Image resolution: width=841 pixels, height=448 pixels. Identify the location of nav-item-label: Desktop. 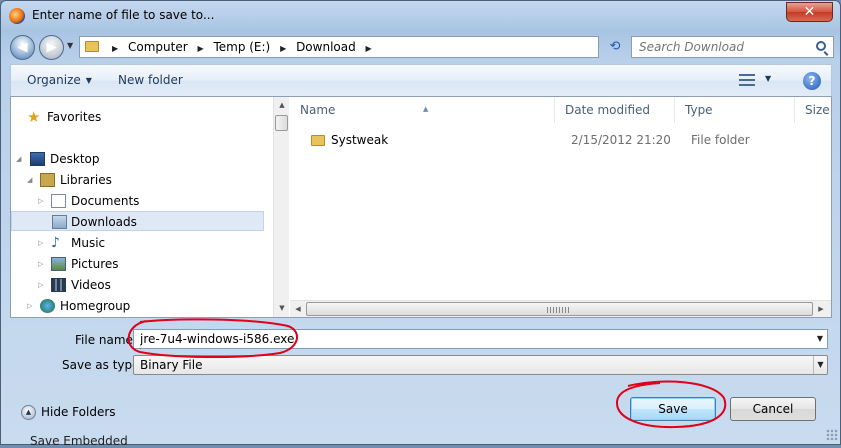
(75, 159).